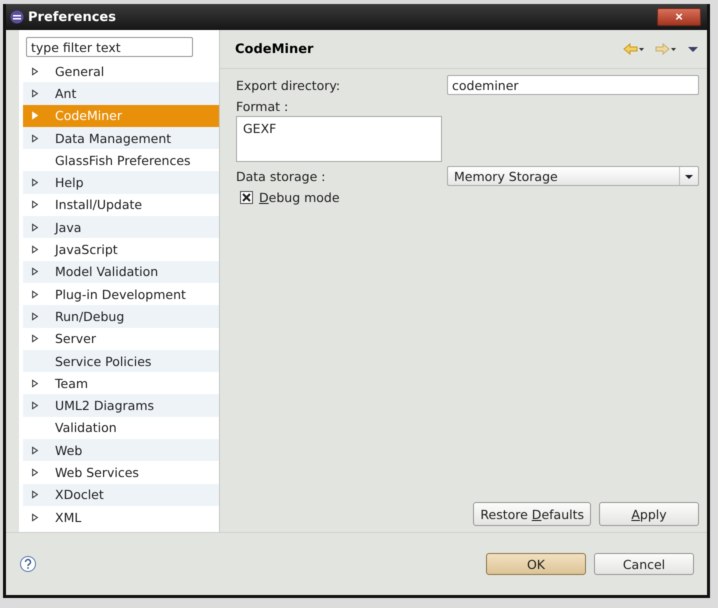 The image size is (718, 608). I want to click on tree-item: Install/Update, so click(121, 205).